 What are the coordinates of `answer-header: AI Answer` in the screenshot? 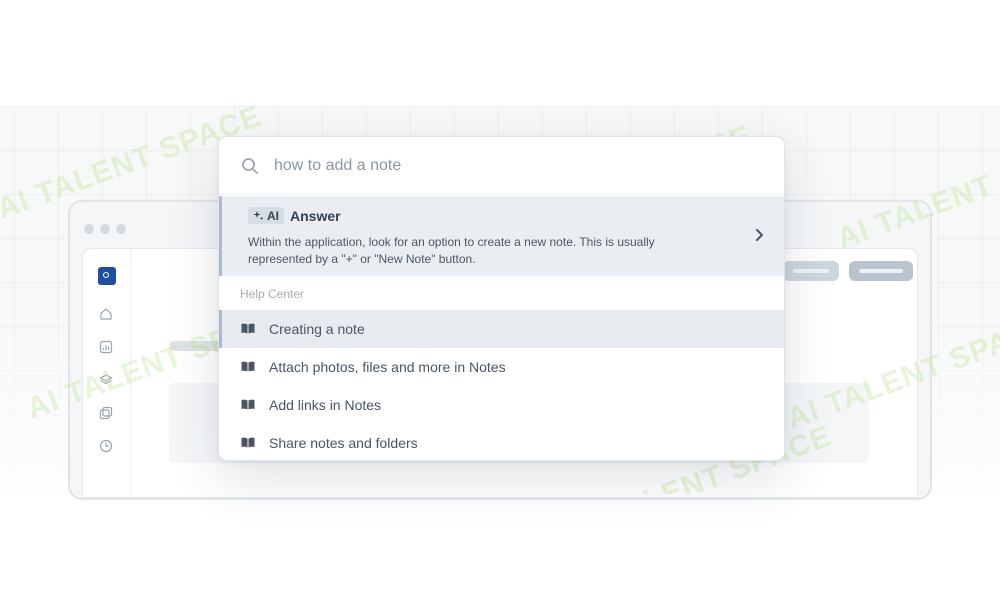 It's located at (294, 215).